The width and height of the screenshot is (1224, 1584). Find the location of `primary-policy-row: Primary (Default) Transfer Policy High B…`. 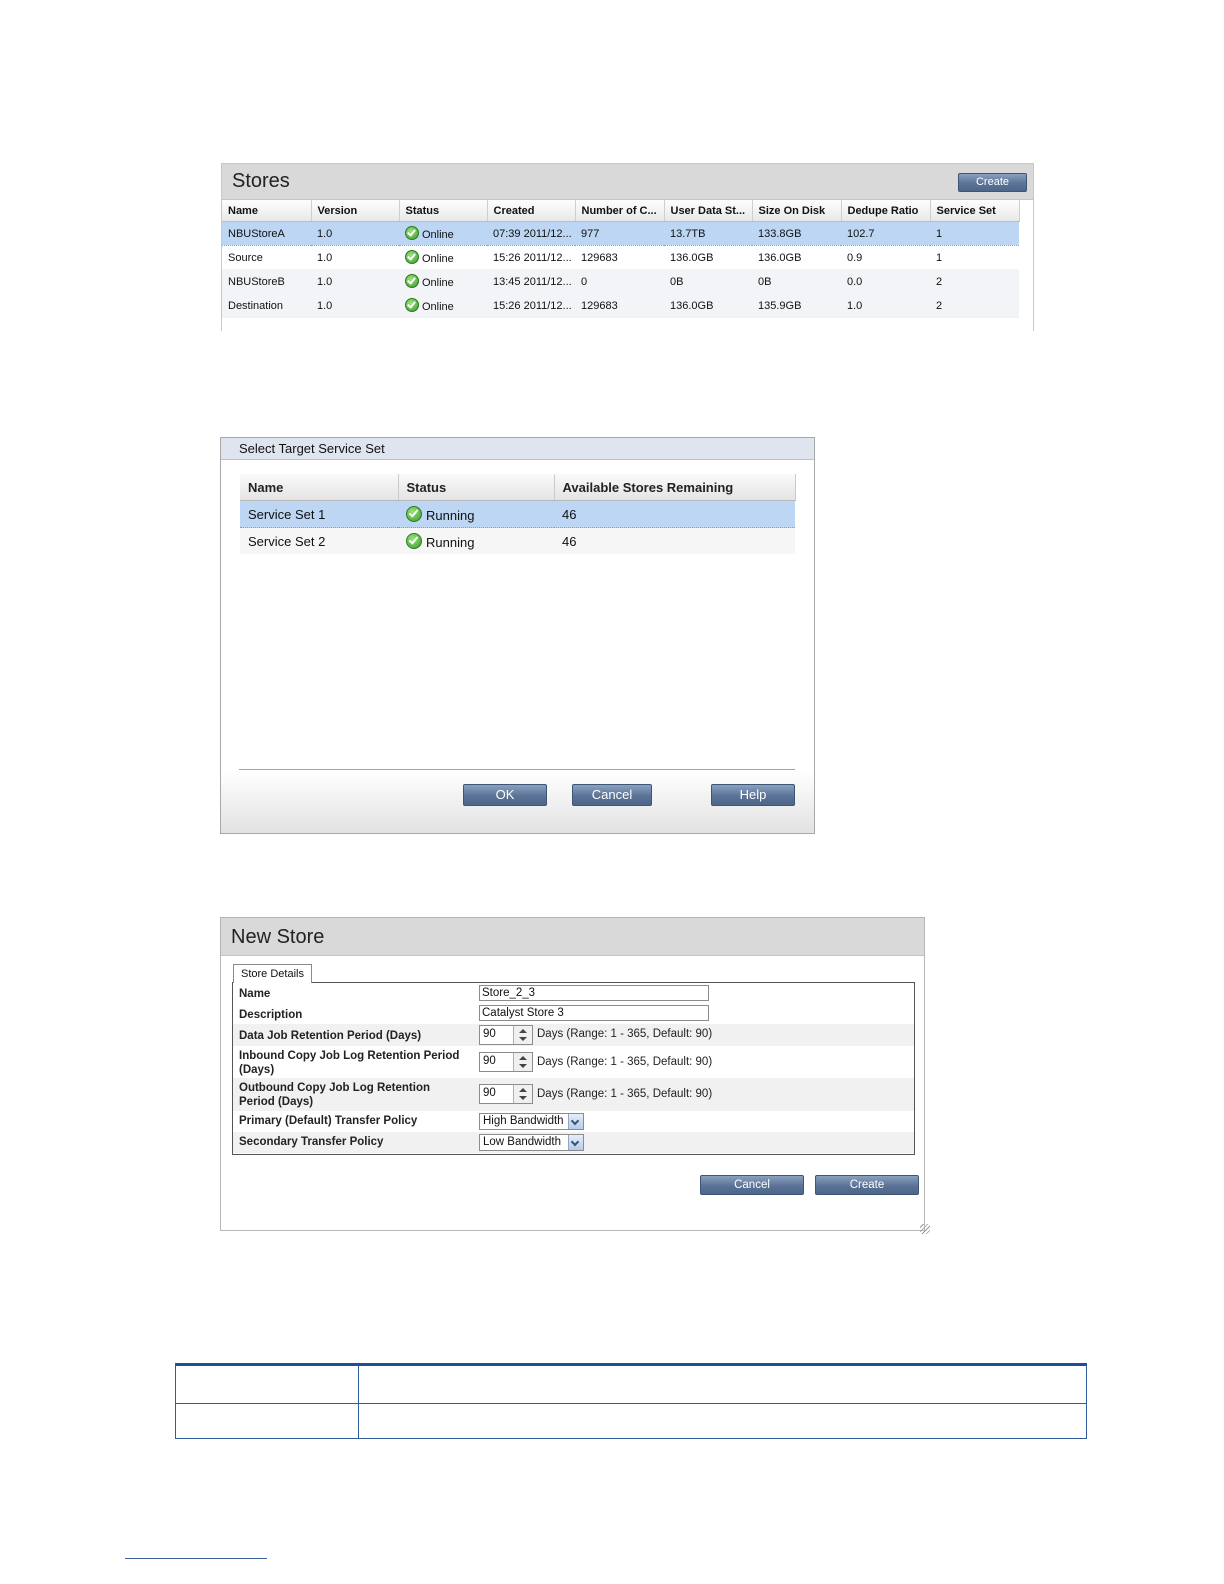

primary-policy-row: Primary (Default) Transfer Policy High B… is located at coordinates (573, 1121).